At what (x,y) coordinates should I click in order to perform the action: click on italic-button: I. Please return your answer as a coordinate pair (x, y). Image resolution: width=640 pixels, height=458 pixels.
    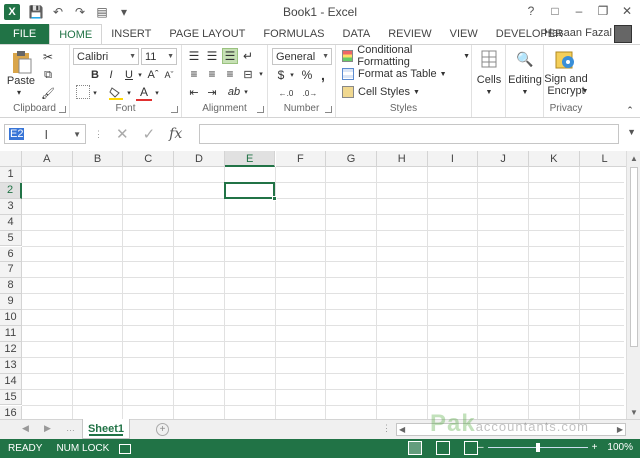
    Looking at the image, I should click on (111, 75).